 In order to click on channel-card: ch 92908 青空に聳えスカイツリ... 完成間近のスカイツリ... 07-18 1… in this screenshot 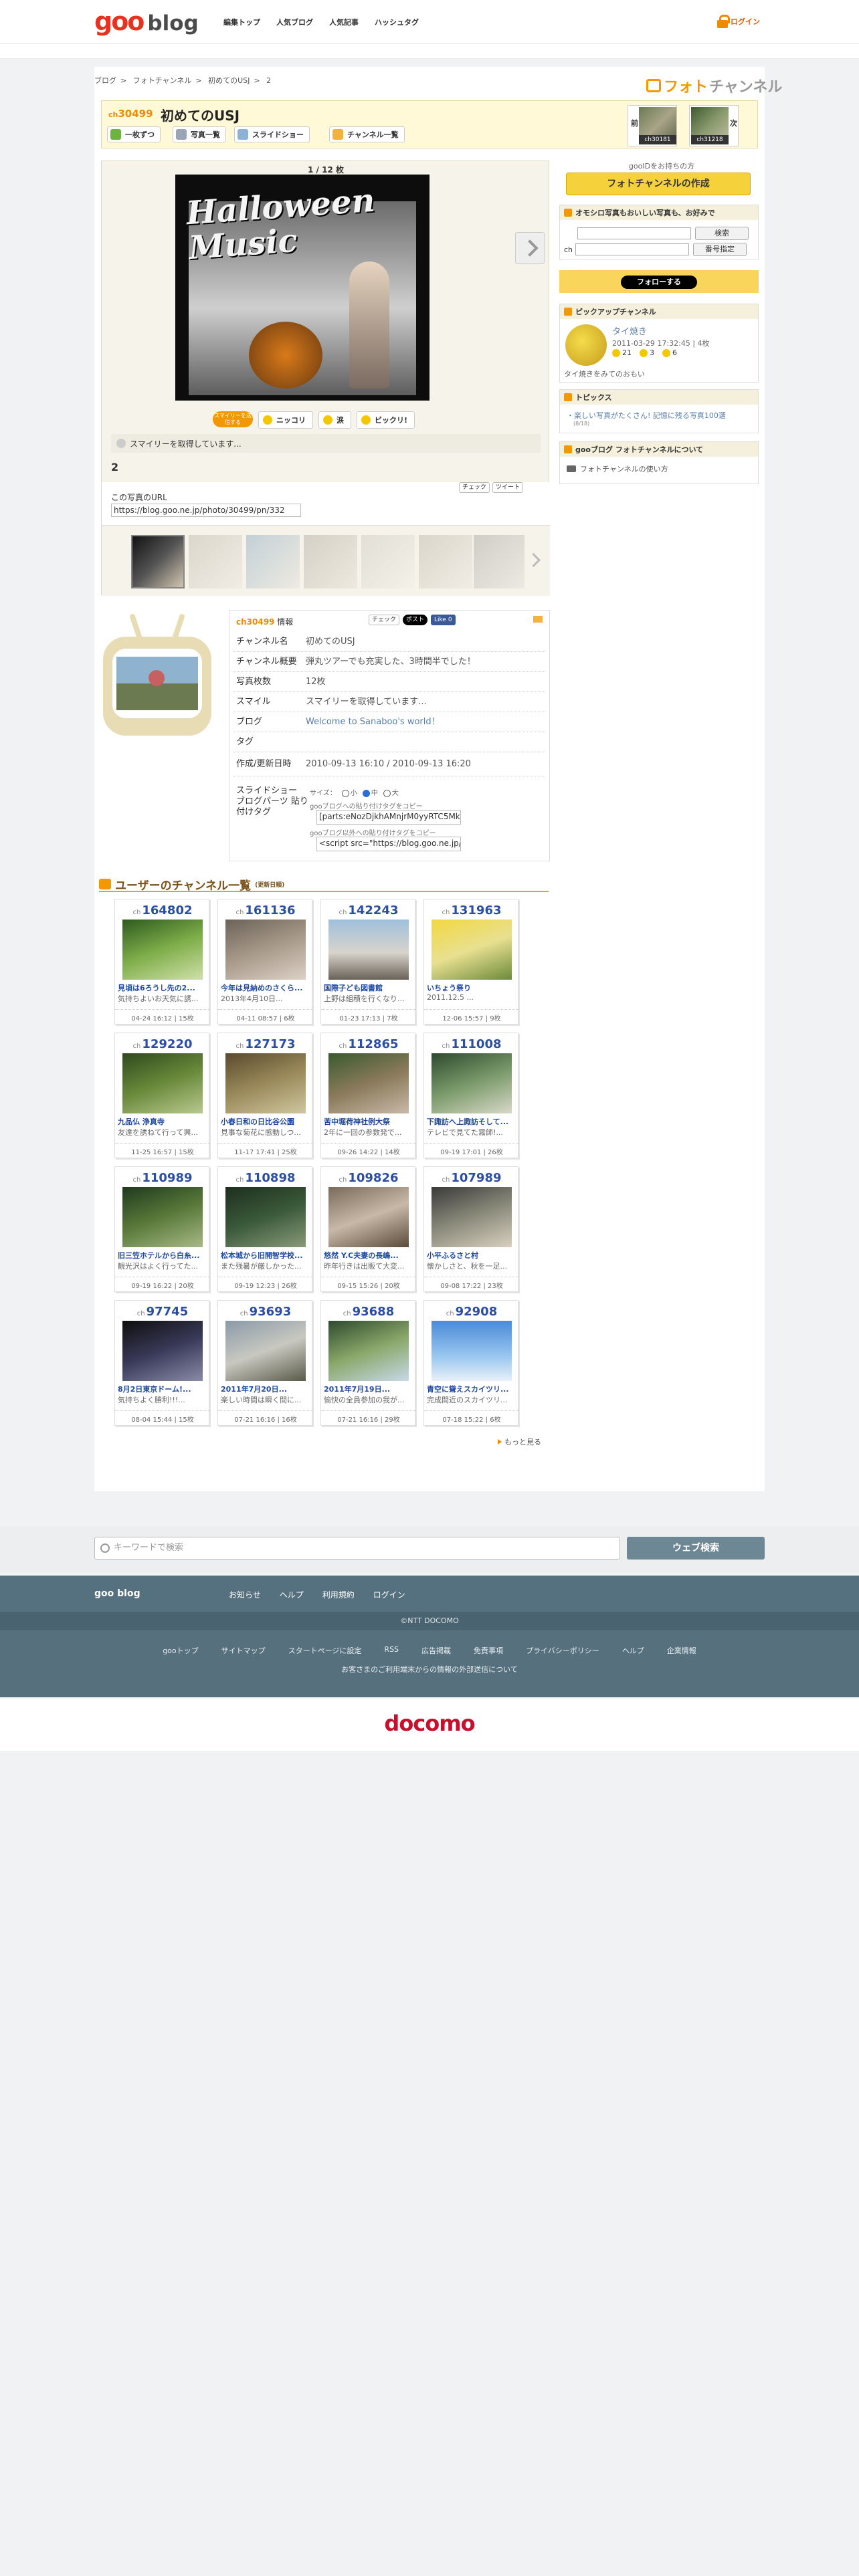, I will do `click(471, 1363)`.